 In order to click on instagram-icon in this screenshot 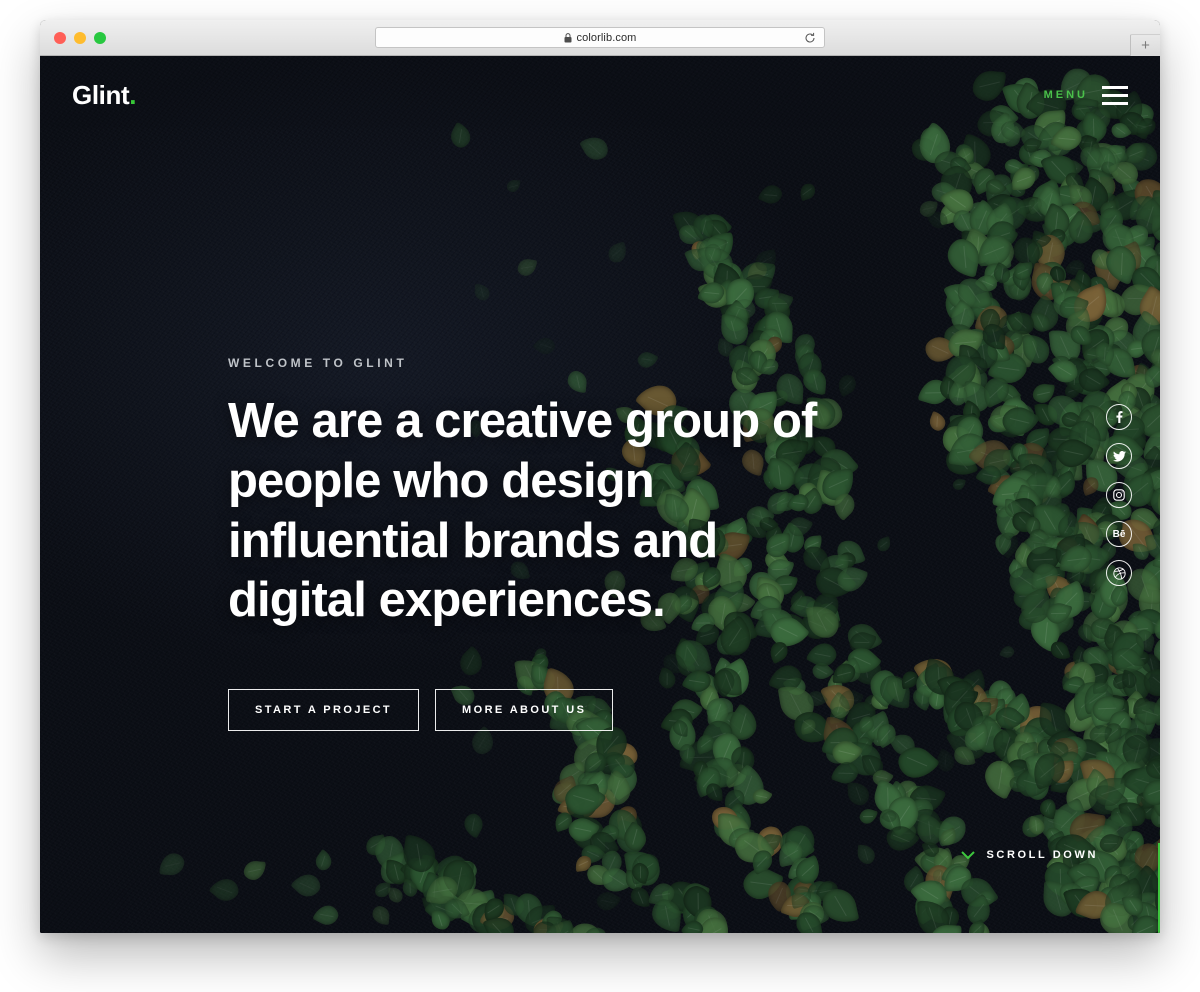, I will do `click(1119, 495)`.